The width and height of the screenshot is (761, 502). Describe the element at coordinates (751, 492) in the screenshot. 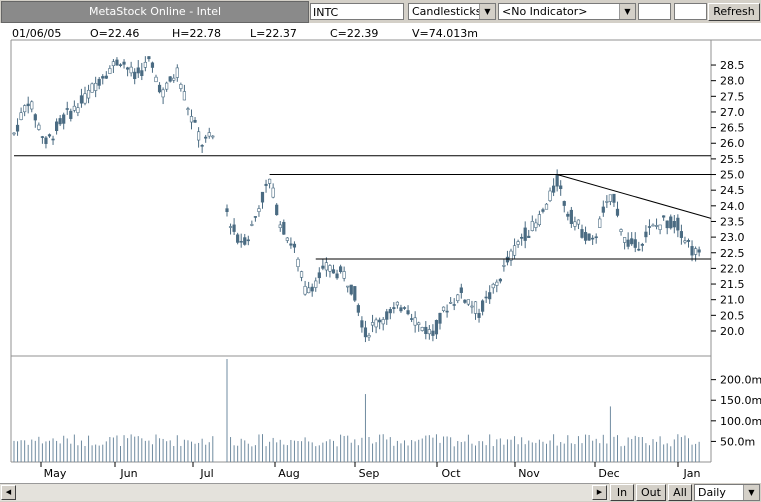

I see `chevron-down-icon: ▼` at that location.